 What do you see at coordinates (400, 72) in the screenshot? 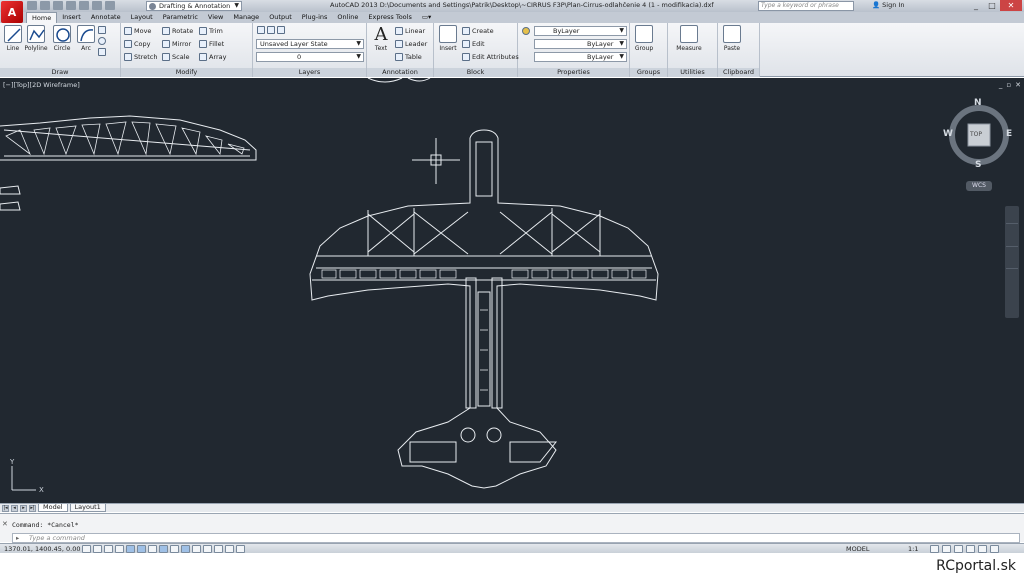
I see `panel-title-annotation: Annotation` at bounding box center [400, 72].